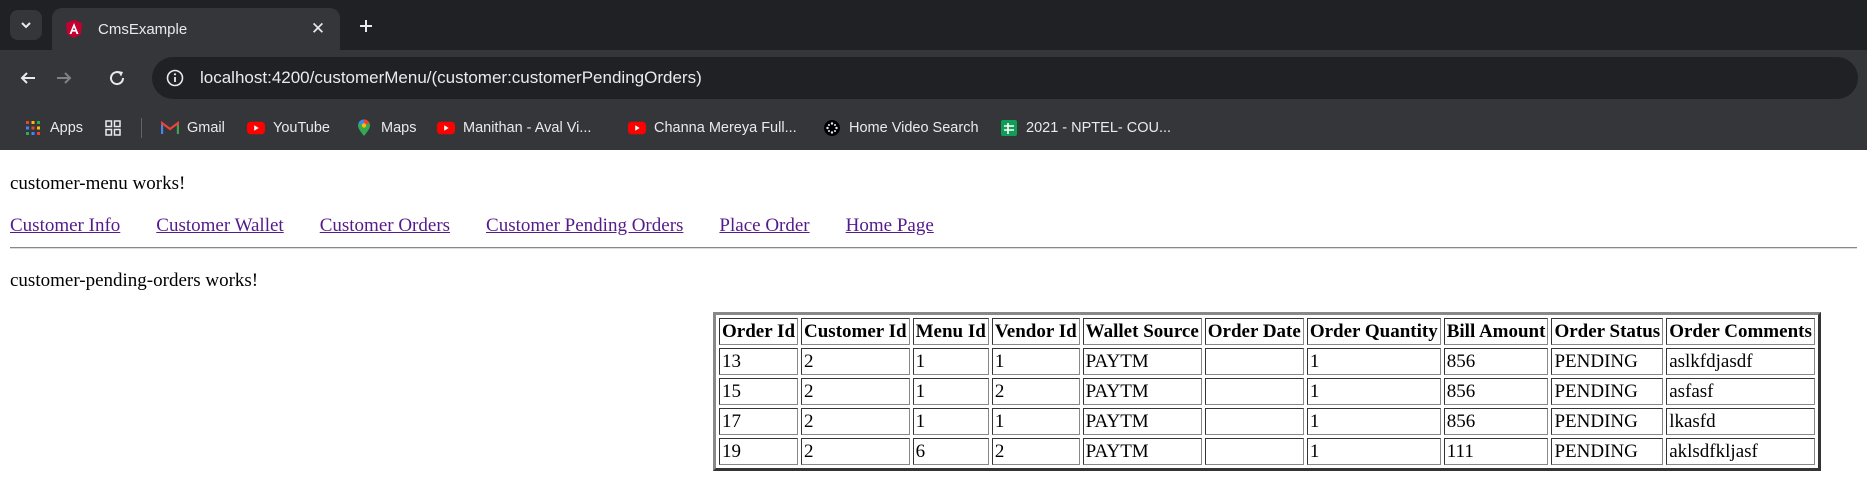 This screenshot has width=1867, height=491. What do you see at coordinates (1009, 128) in the screenshot?
I see `sheets-icon` at bounding box center [1009, 128].